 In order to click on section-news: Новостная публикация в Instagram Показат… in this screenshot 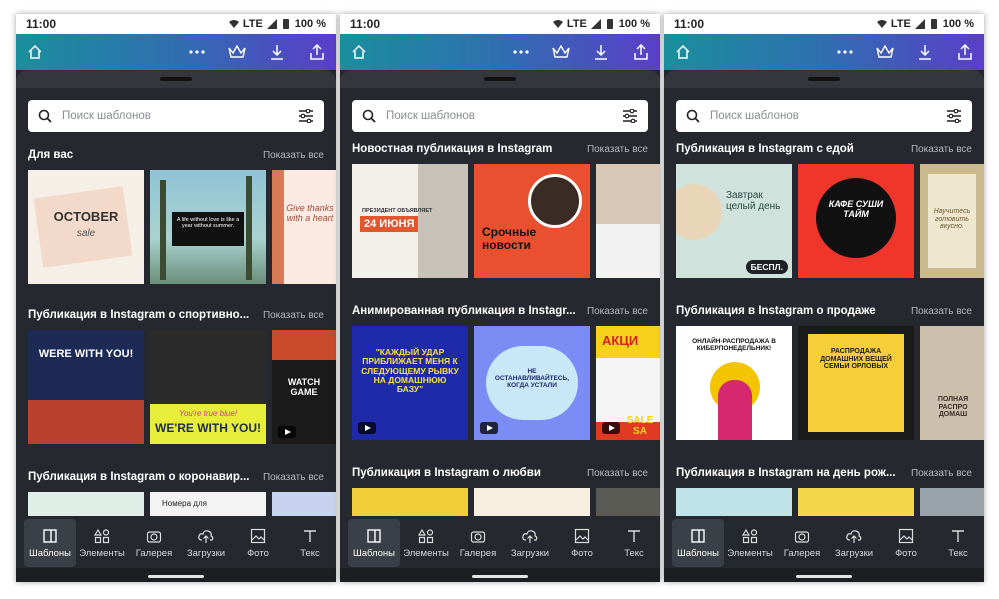, I will do `click(500, 209)`.